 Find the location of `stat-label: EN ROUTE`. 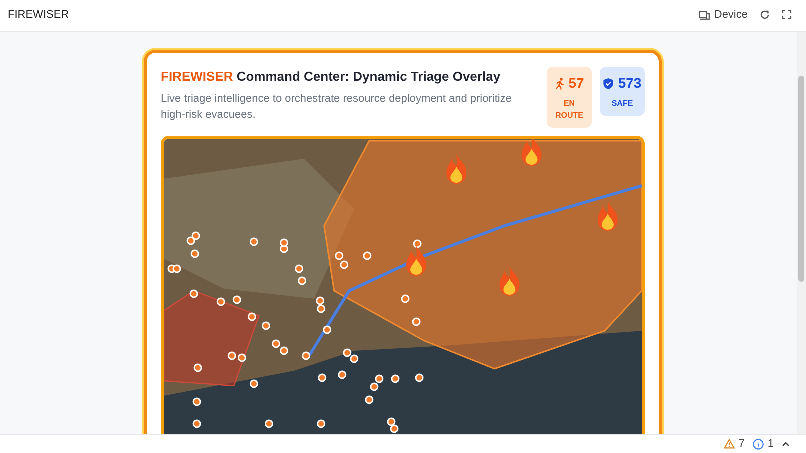

stat-label: EN ROUTE is located at coordinates (569, 110).